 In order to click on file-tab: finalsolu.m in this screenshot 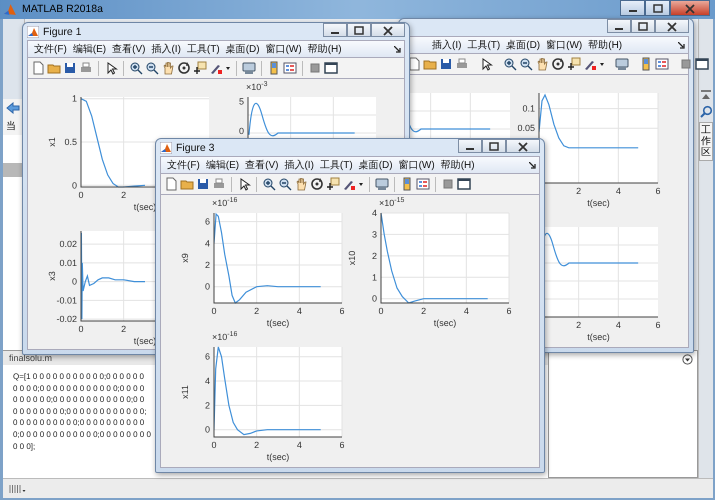, I will do `click(30, 358)`.